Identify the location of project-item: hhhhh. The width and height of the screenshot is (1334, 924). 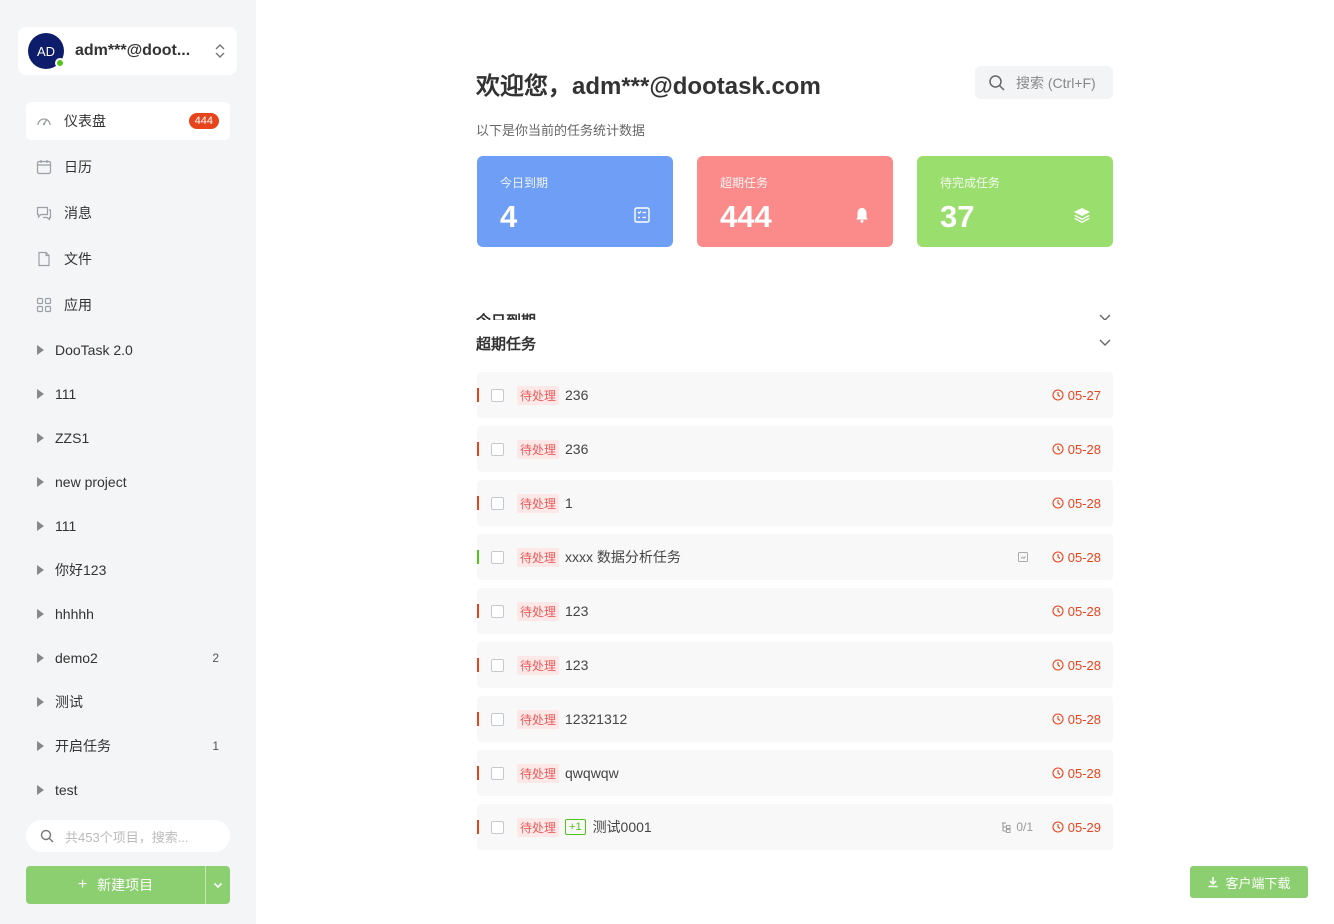
(128, 614).